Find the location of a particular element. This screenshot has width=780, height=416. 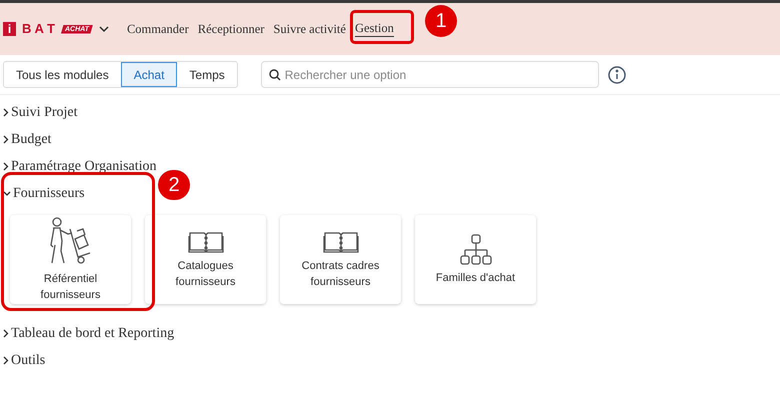

module-tab: Tous les modules is located at coordinates (62, 74).